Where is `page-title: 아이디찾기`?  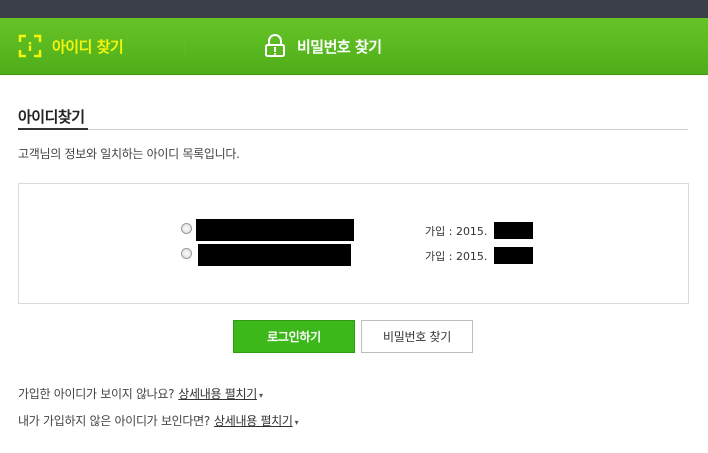
page-title: 아이디찾기 is located at coordinates (51, 117).